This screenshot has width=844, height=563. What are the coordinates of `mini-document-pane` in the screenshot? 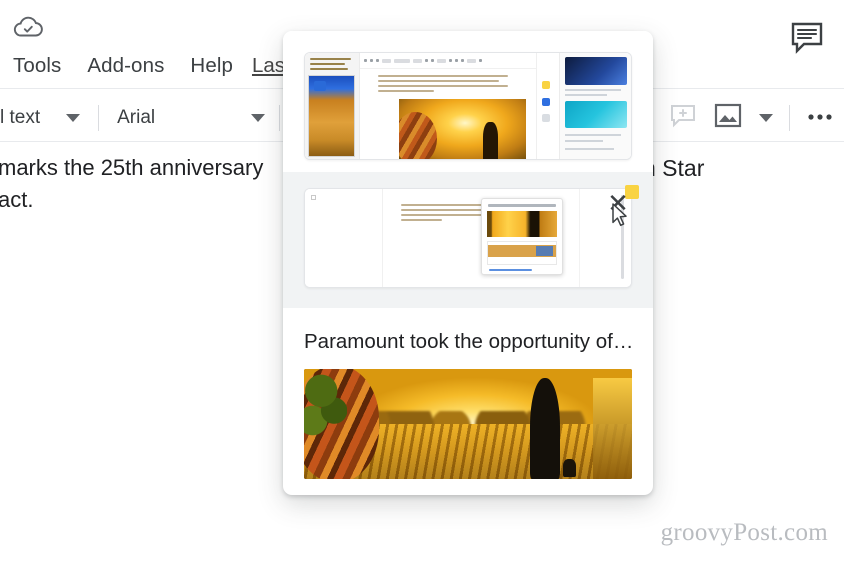 It's located at (448, 106).